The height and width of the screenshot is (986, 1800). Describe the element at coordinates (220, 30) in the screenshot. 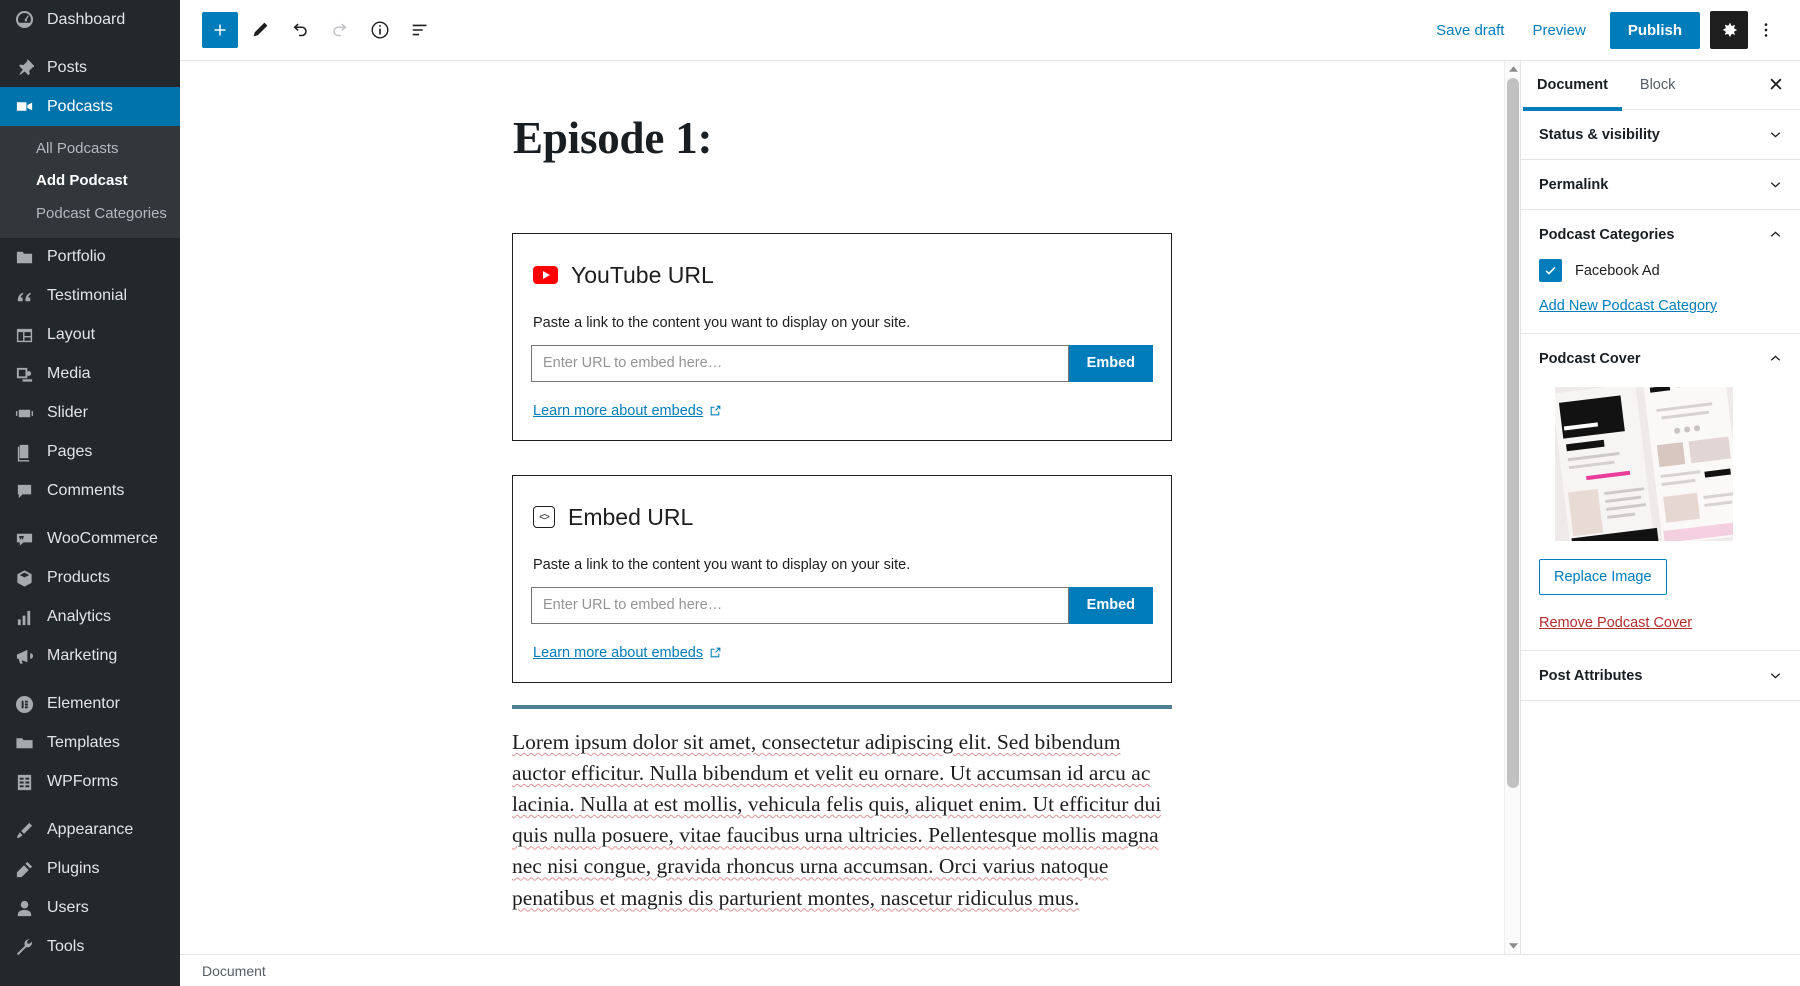

I see `add-block-button` at that location.